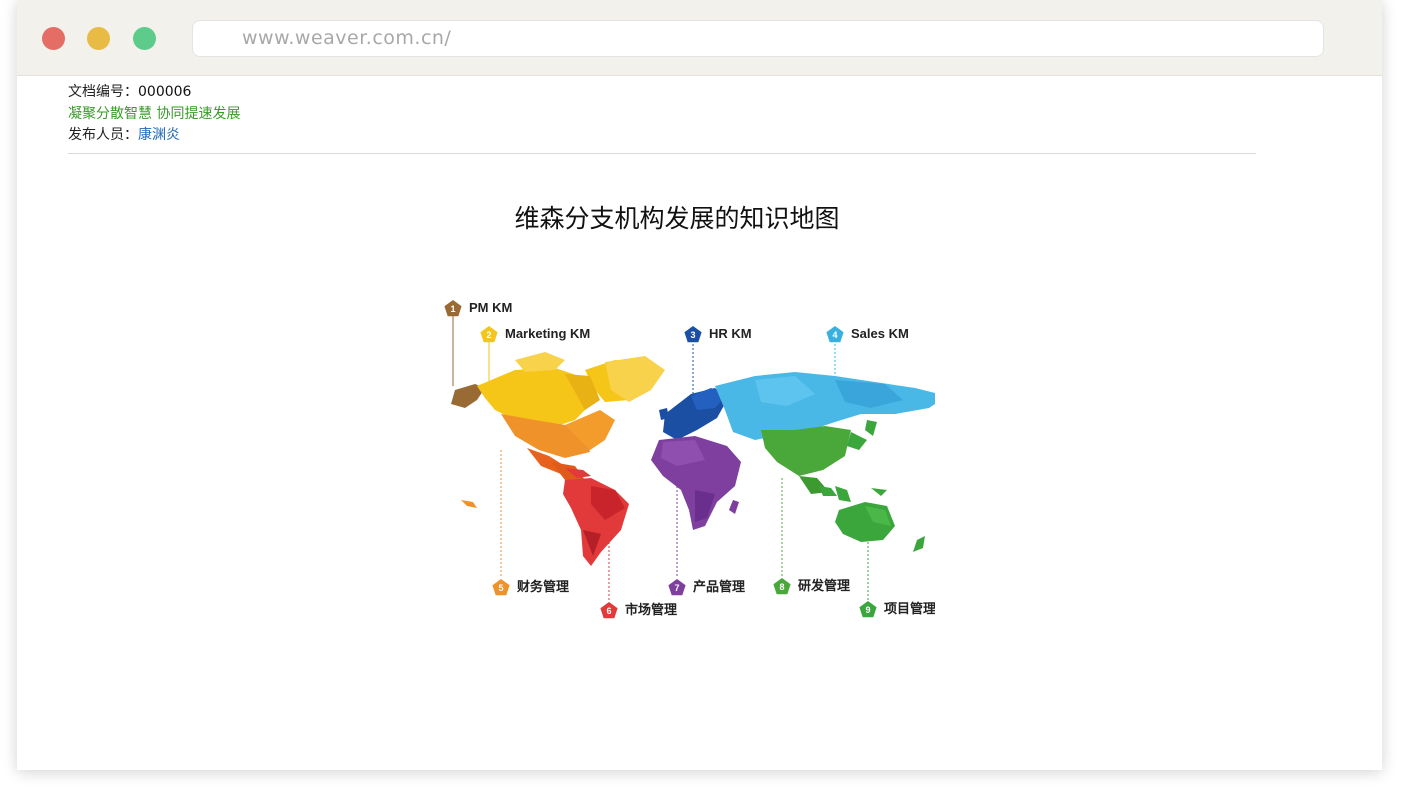 The image size is (1425, 808). Describe the element at coordinates (500, 588) in the screenshot. I see `map-marker-number: 5` at that location.